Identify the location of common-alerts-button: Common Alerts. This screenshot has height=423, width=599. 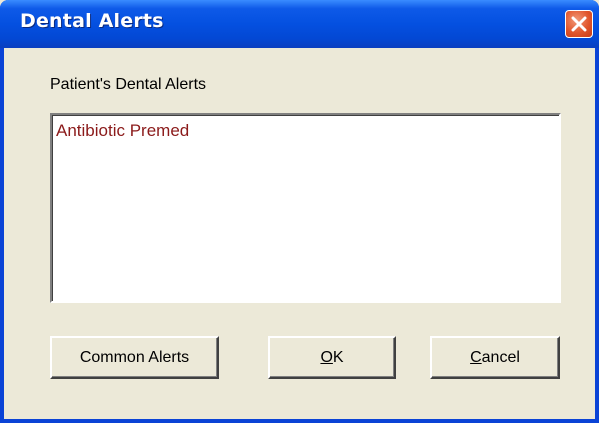
(134, 357).